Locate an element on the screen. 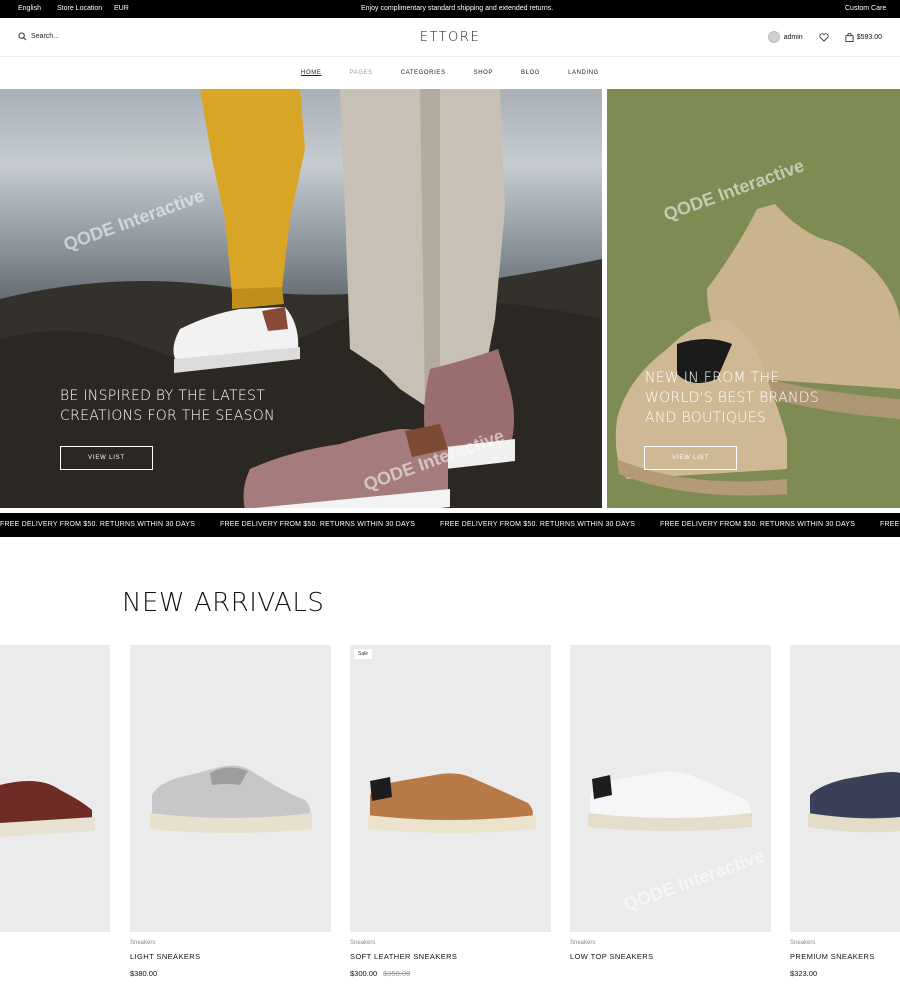 The width and height of the screenshot is (900, 994). account-link: admin is located at coordinates (785, 37).